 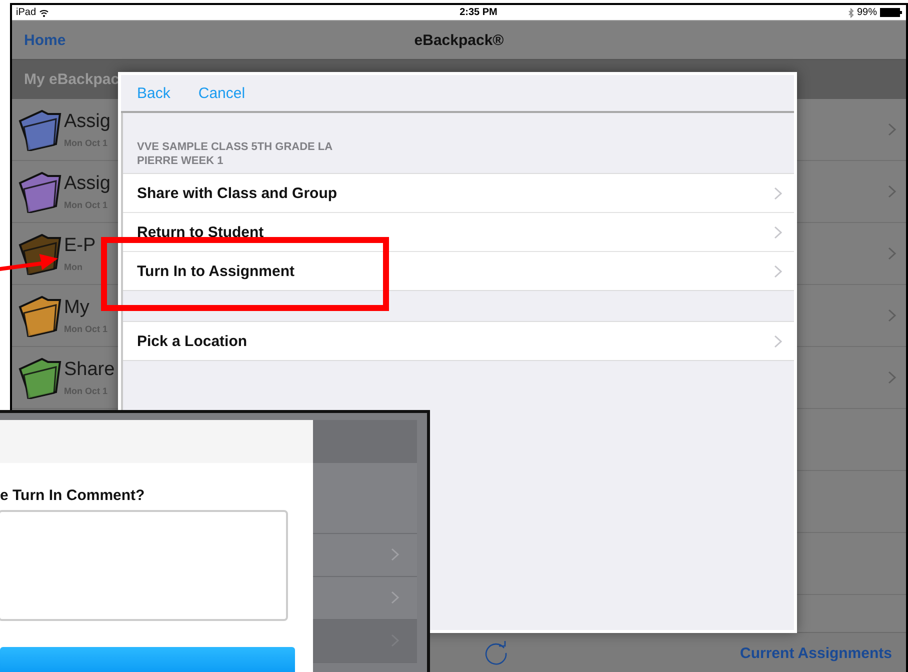 What do you see at coordinates (851, 13) in the screenshot?
I see `bluetooth-icon` at bounding box center [851, 13].